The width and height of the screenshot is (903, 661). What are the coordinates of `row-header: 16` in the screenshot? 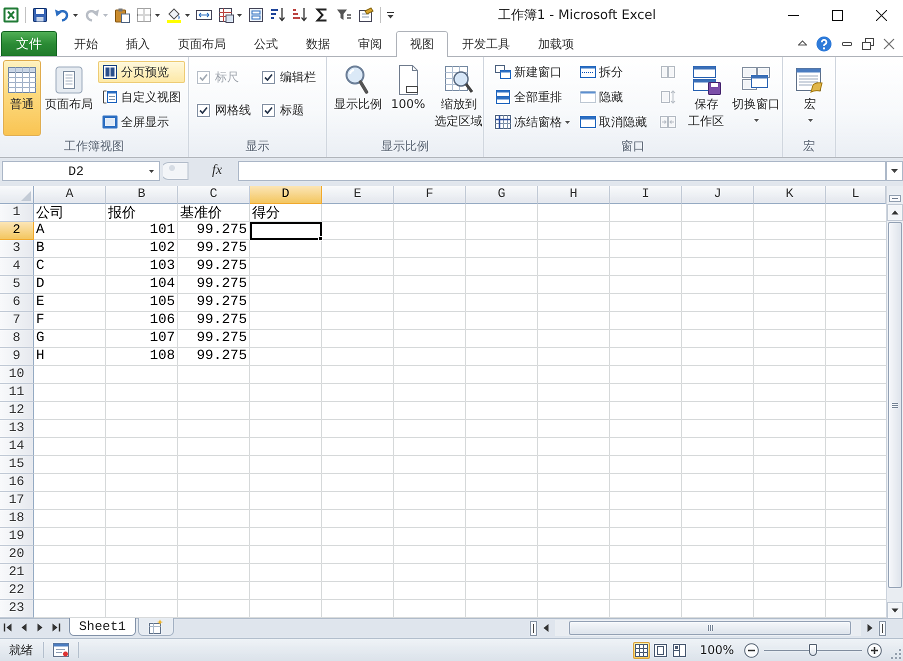 It's located at (17, 483).